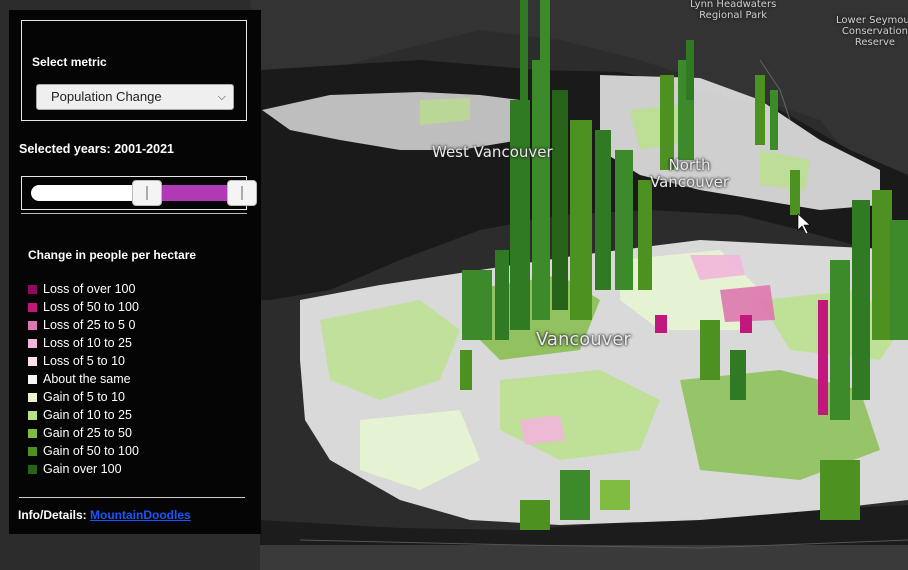 This screenshot has width=908, height=570. I want to click on legend-item: Gain of 10 to 25, so click(83, 415).